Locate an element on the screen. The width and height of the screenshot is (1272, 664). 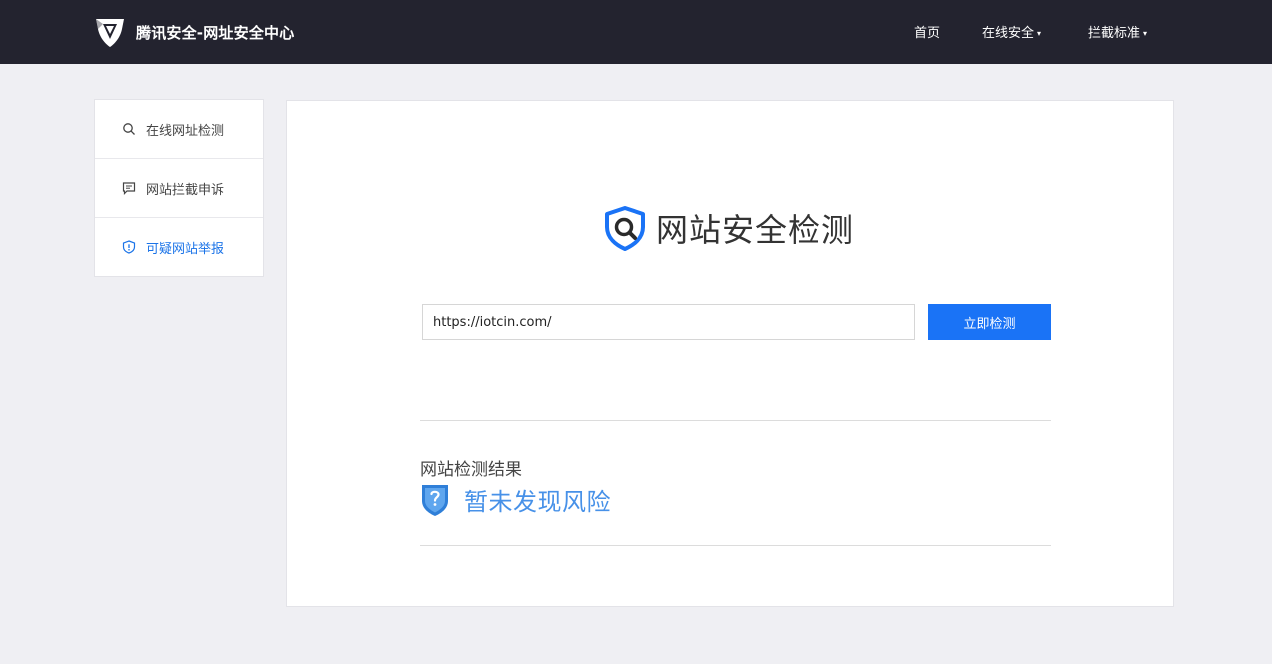
result-label: 网站检测结果 is located at coordinates (471, 470).